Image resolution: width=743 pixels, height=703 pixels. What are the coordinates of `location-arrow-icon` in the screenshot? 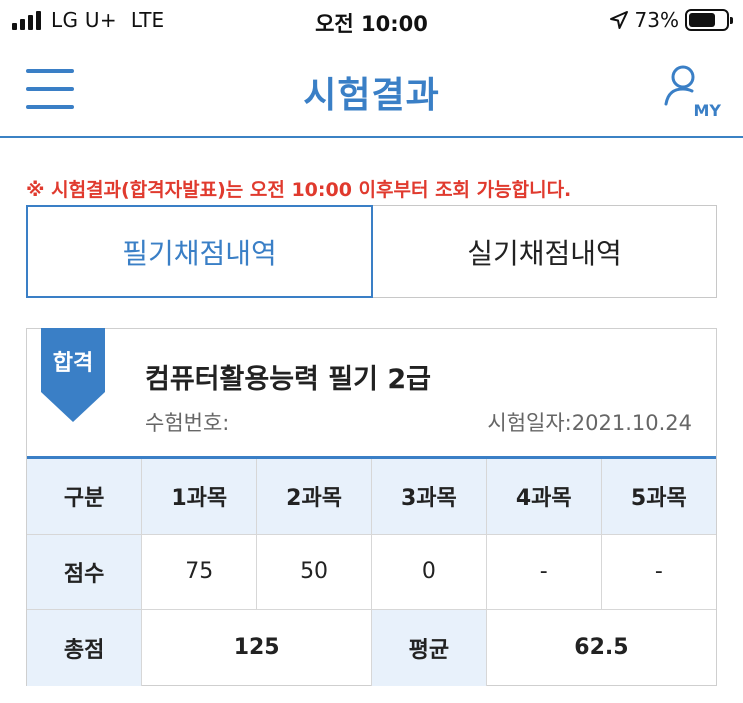 It's located at (618, 20).